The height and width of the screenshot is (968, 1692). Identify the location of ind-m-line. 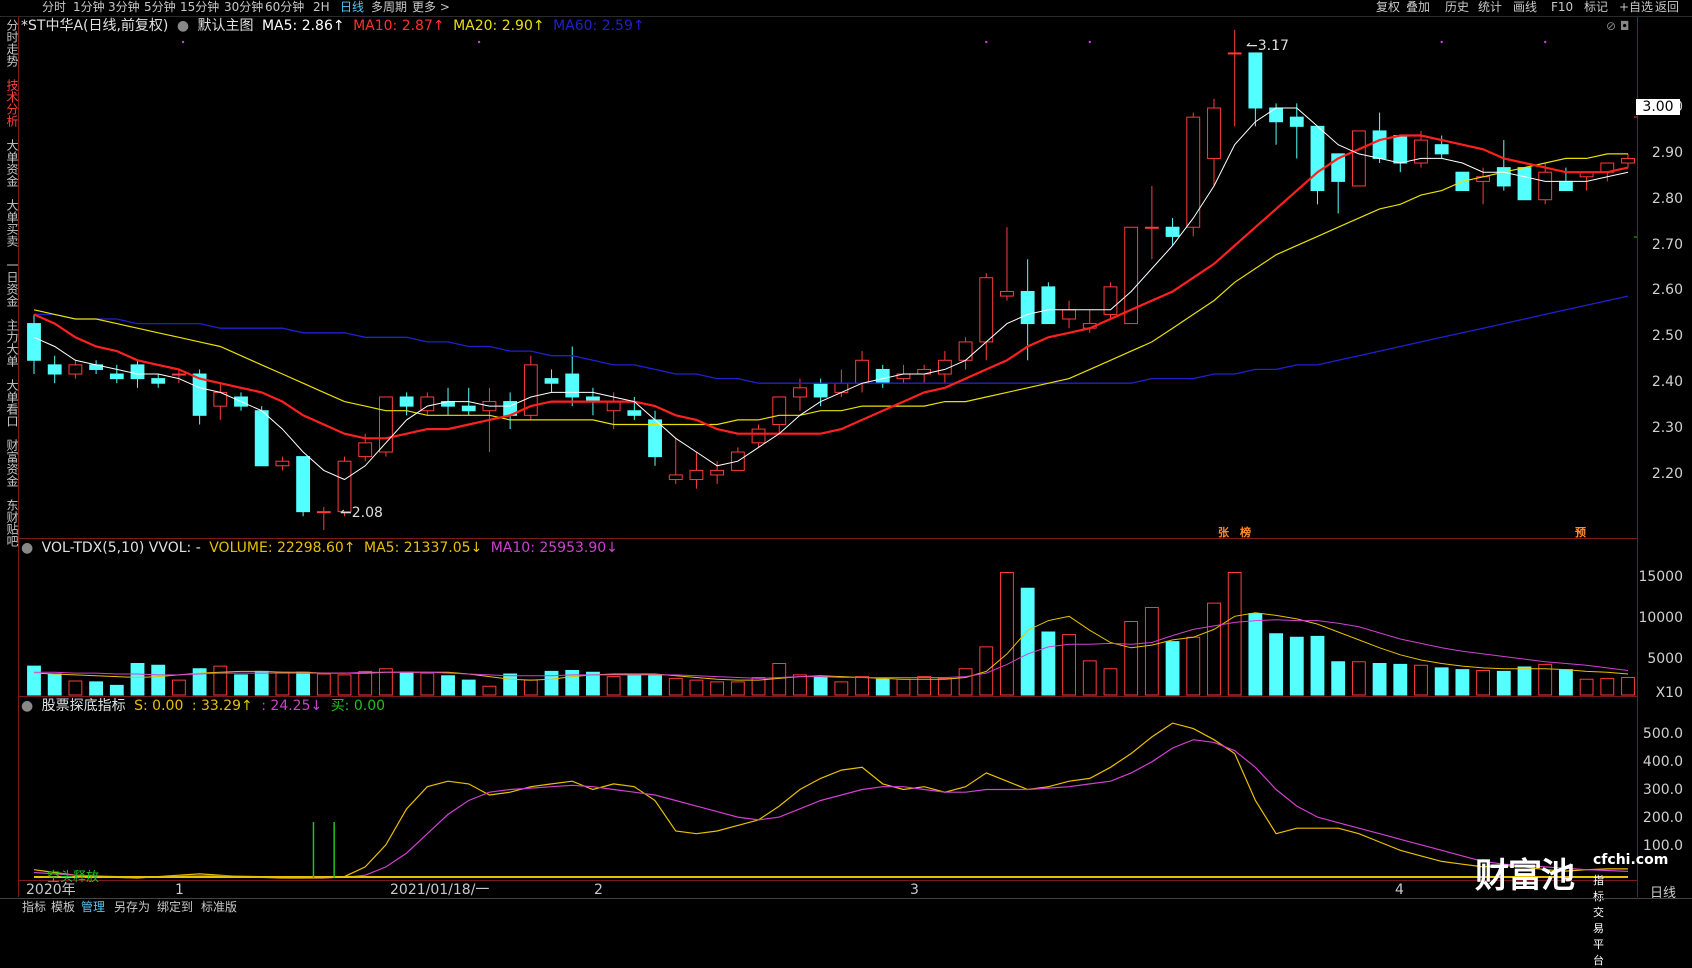
(831, 809).